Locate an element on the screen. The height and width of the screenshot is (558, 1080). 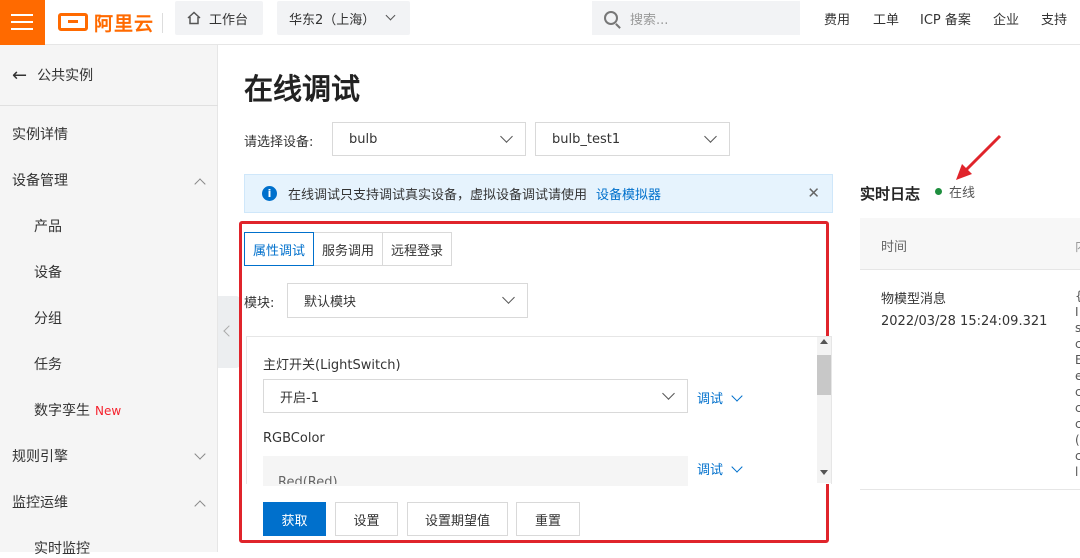
log-content-fragment: E is located at coordinates (1077, 360).